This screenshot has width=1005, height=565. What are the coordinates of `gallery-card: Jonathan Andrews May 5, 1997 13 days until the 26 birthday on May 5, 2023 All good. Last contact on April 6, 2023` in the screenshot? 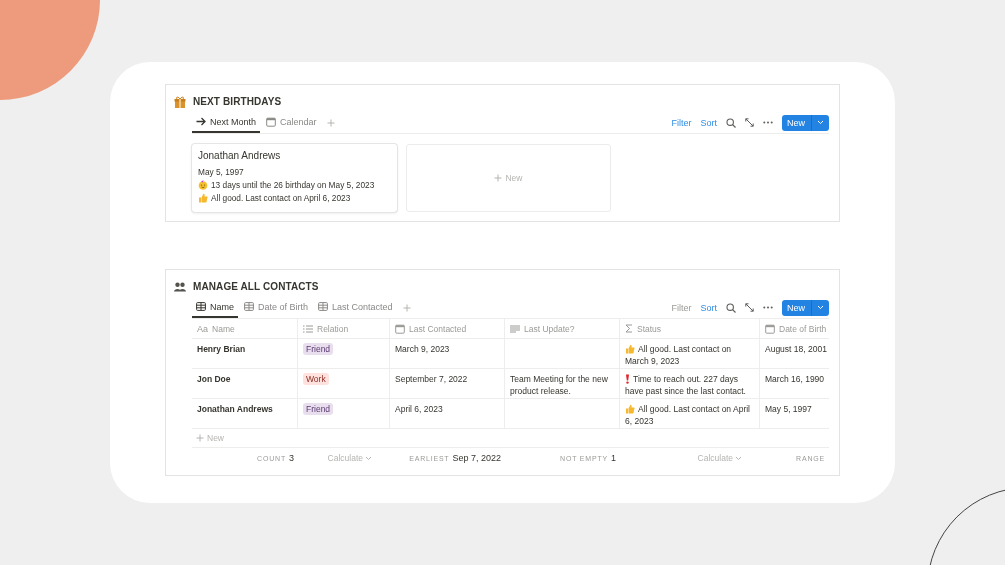 It's located at (294, 178).